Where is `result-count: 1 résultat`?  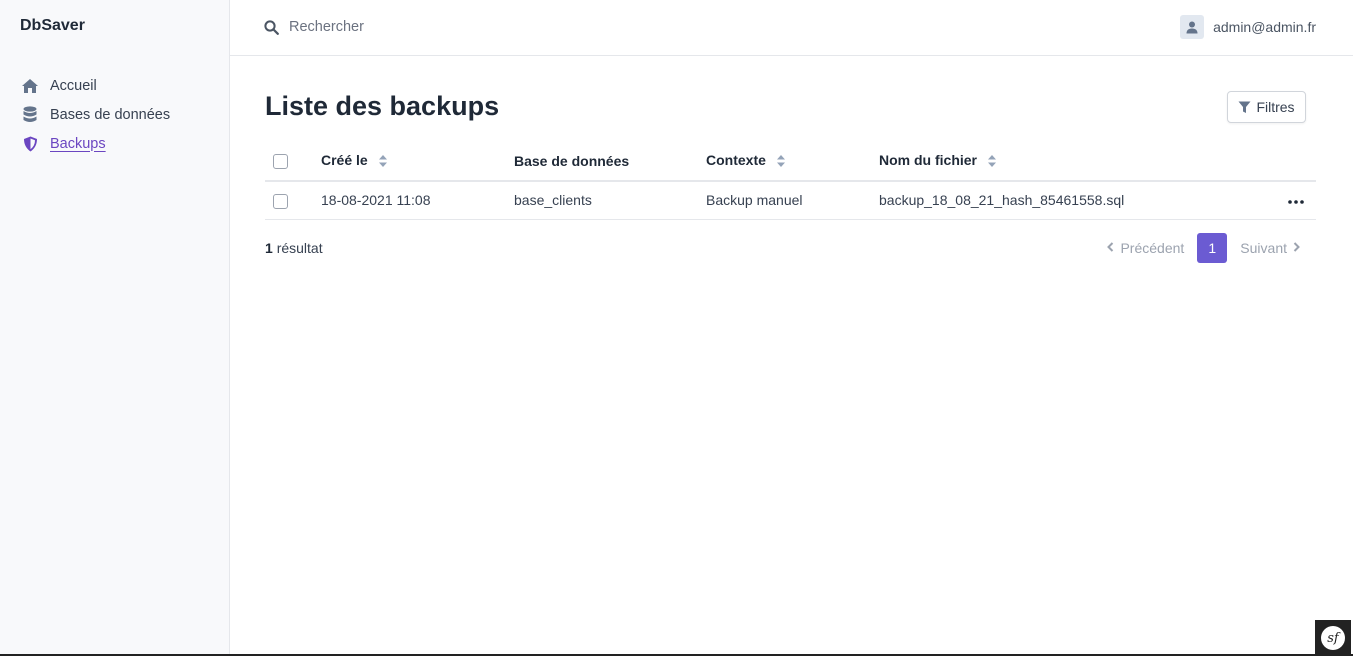
result-count: 1 résultat is located at coordinates (294, 248).